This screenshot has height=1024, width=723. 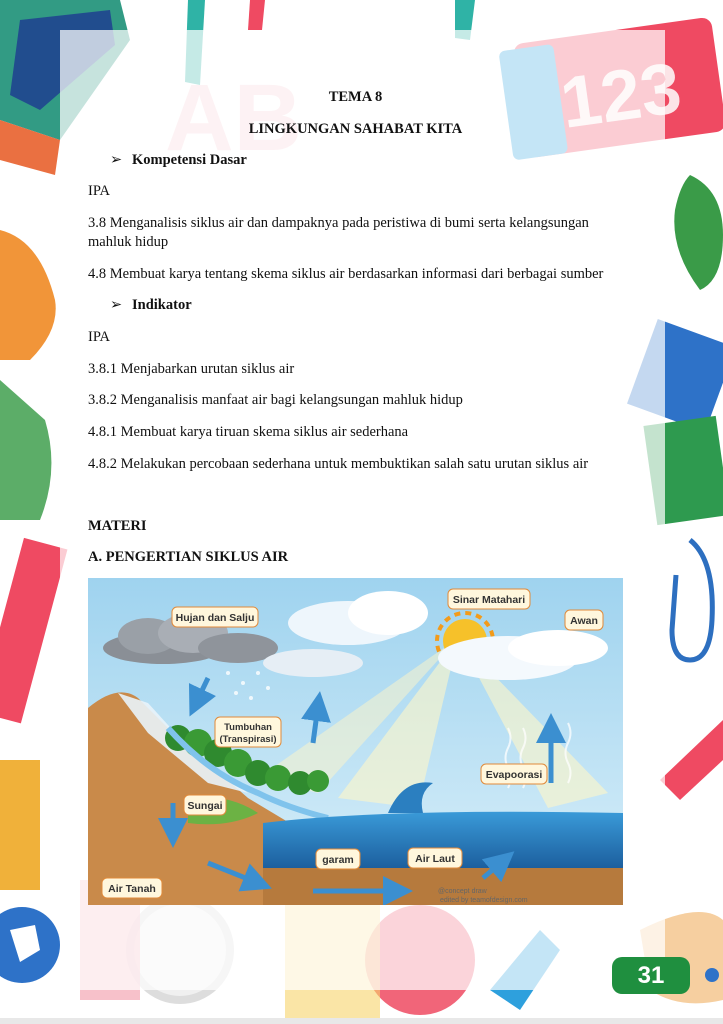 I want to click on label-tumbuhan: Tumbuhan (Transpirasi), so click(x=248, y=732).